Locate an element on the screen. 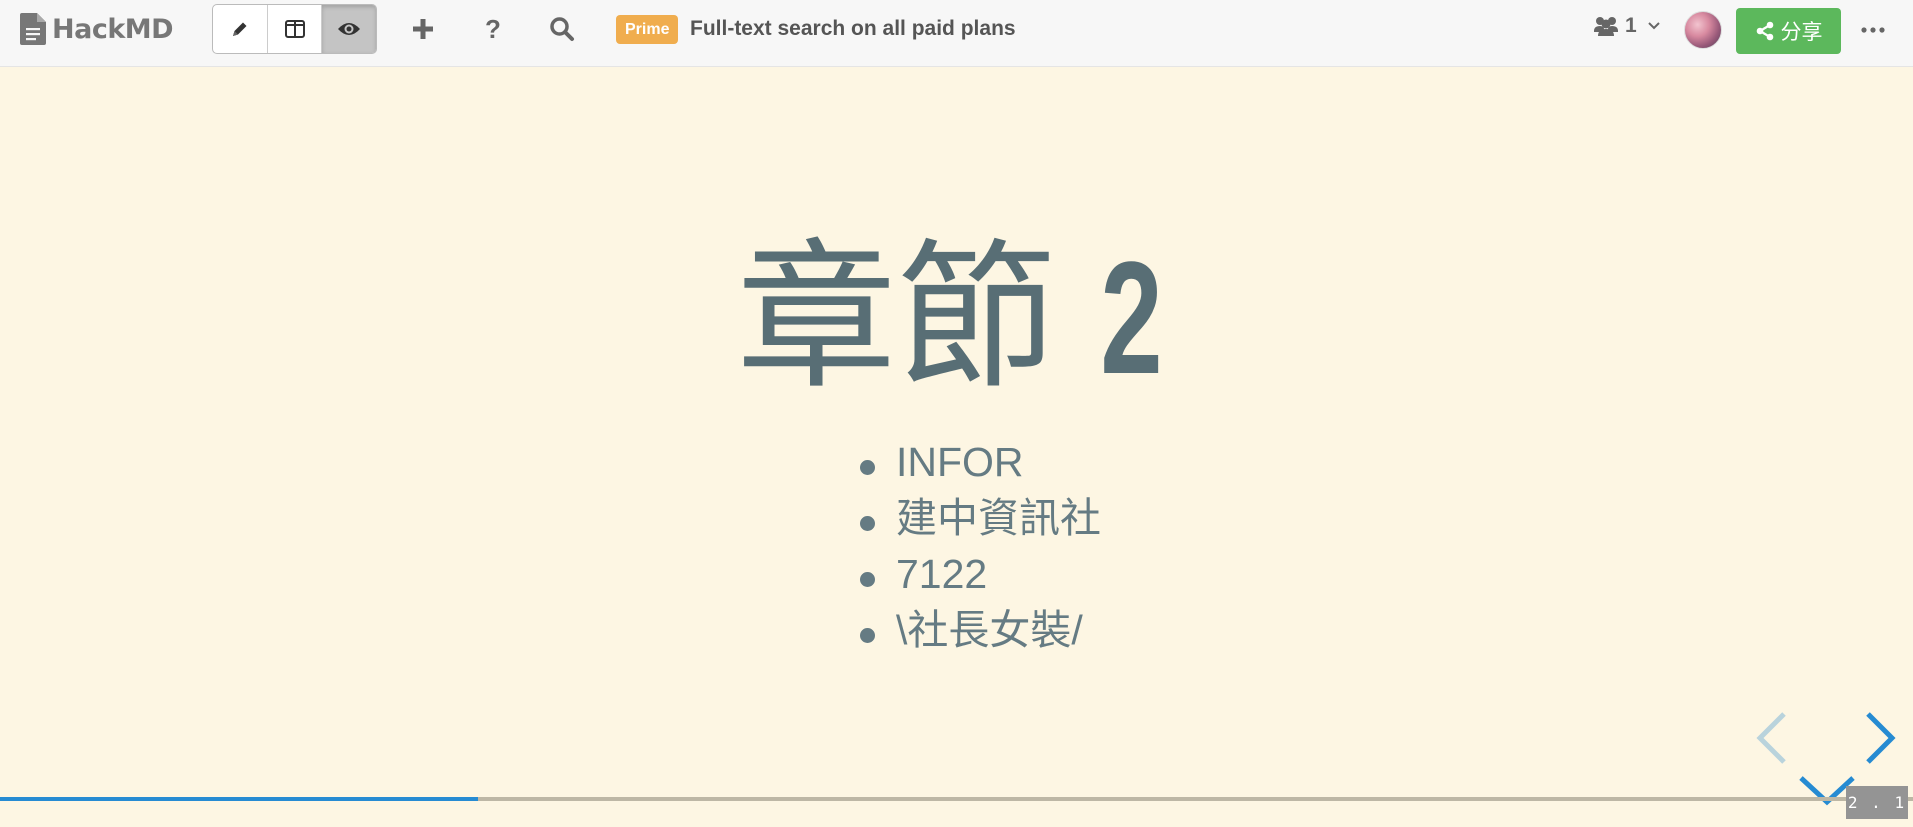  brand-name: HackMD is located at coordinates (113, 29).